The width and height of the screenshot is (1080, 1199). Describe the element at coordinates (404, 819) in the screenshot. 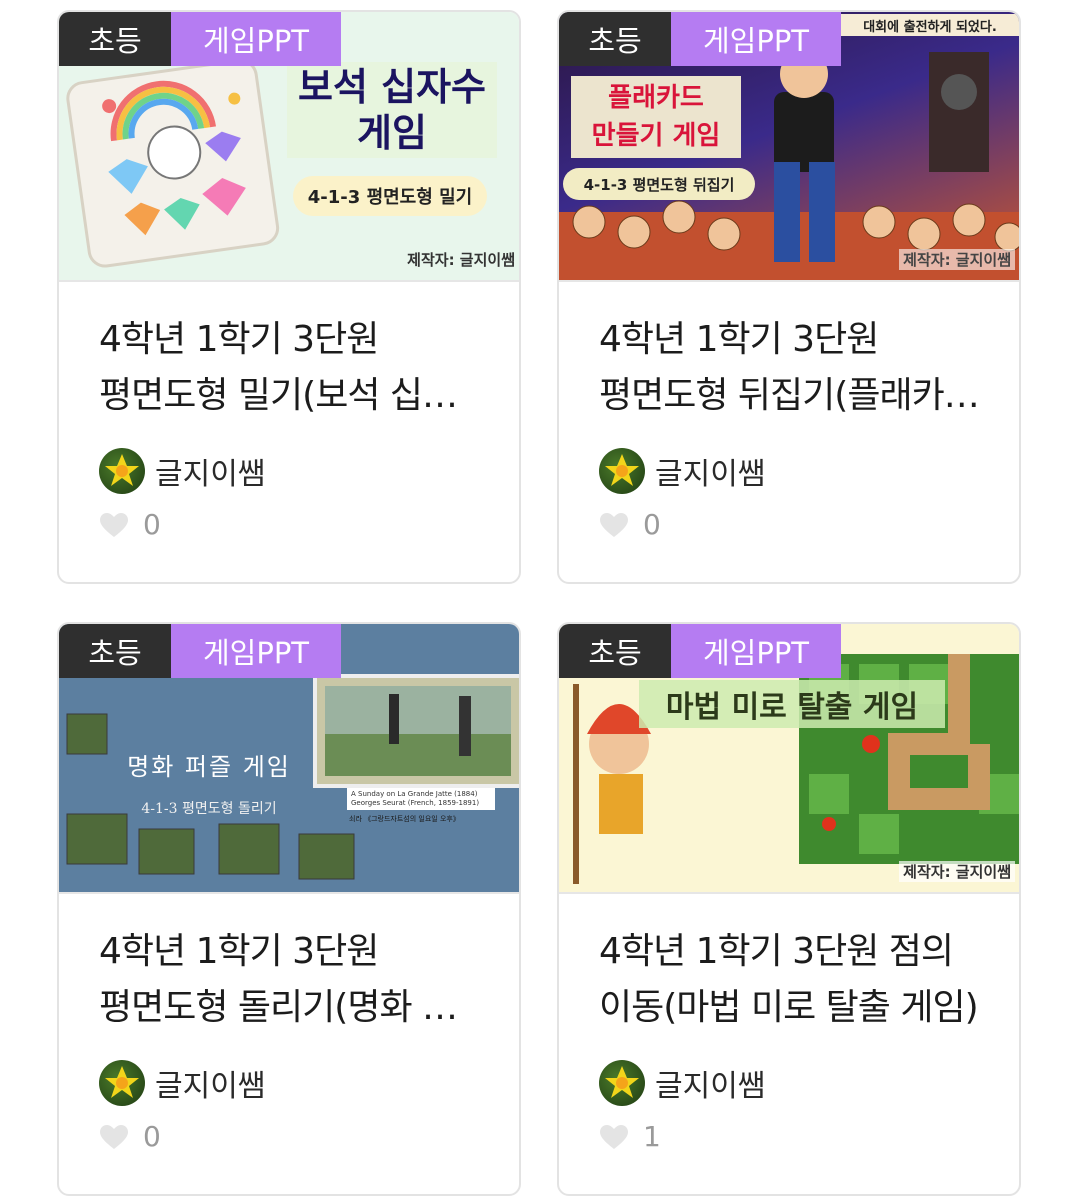

I see `caption-line: 쇠라 《그랑드자트섬의 일요일 오후》` at that location.